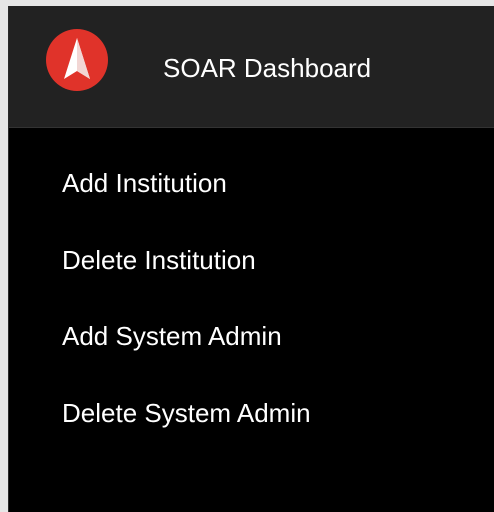 The image size is (494, 512). What do you see at coordinates (144, 183) in the screenshot?
I see `menu-item-add-institution: Add Institution` at bounding box center [144, 183].